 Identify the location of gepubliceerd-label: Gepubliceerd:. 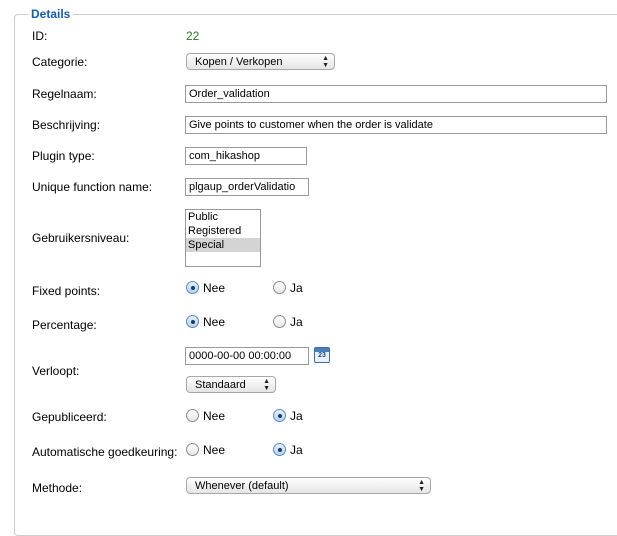
(69, 417).